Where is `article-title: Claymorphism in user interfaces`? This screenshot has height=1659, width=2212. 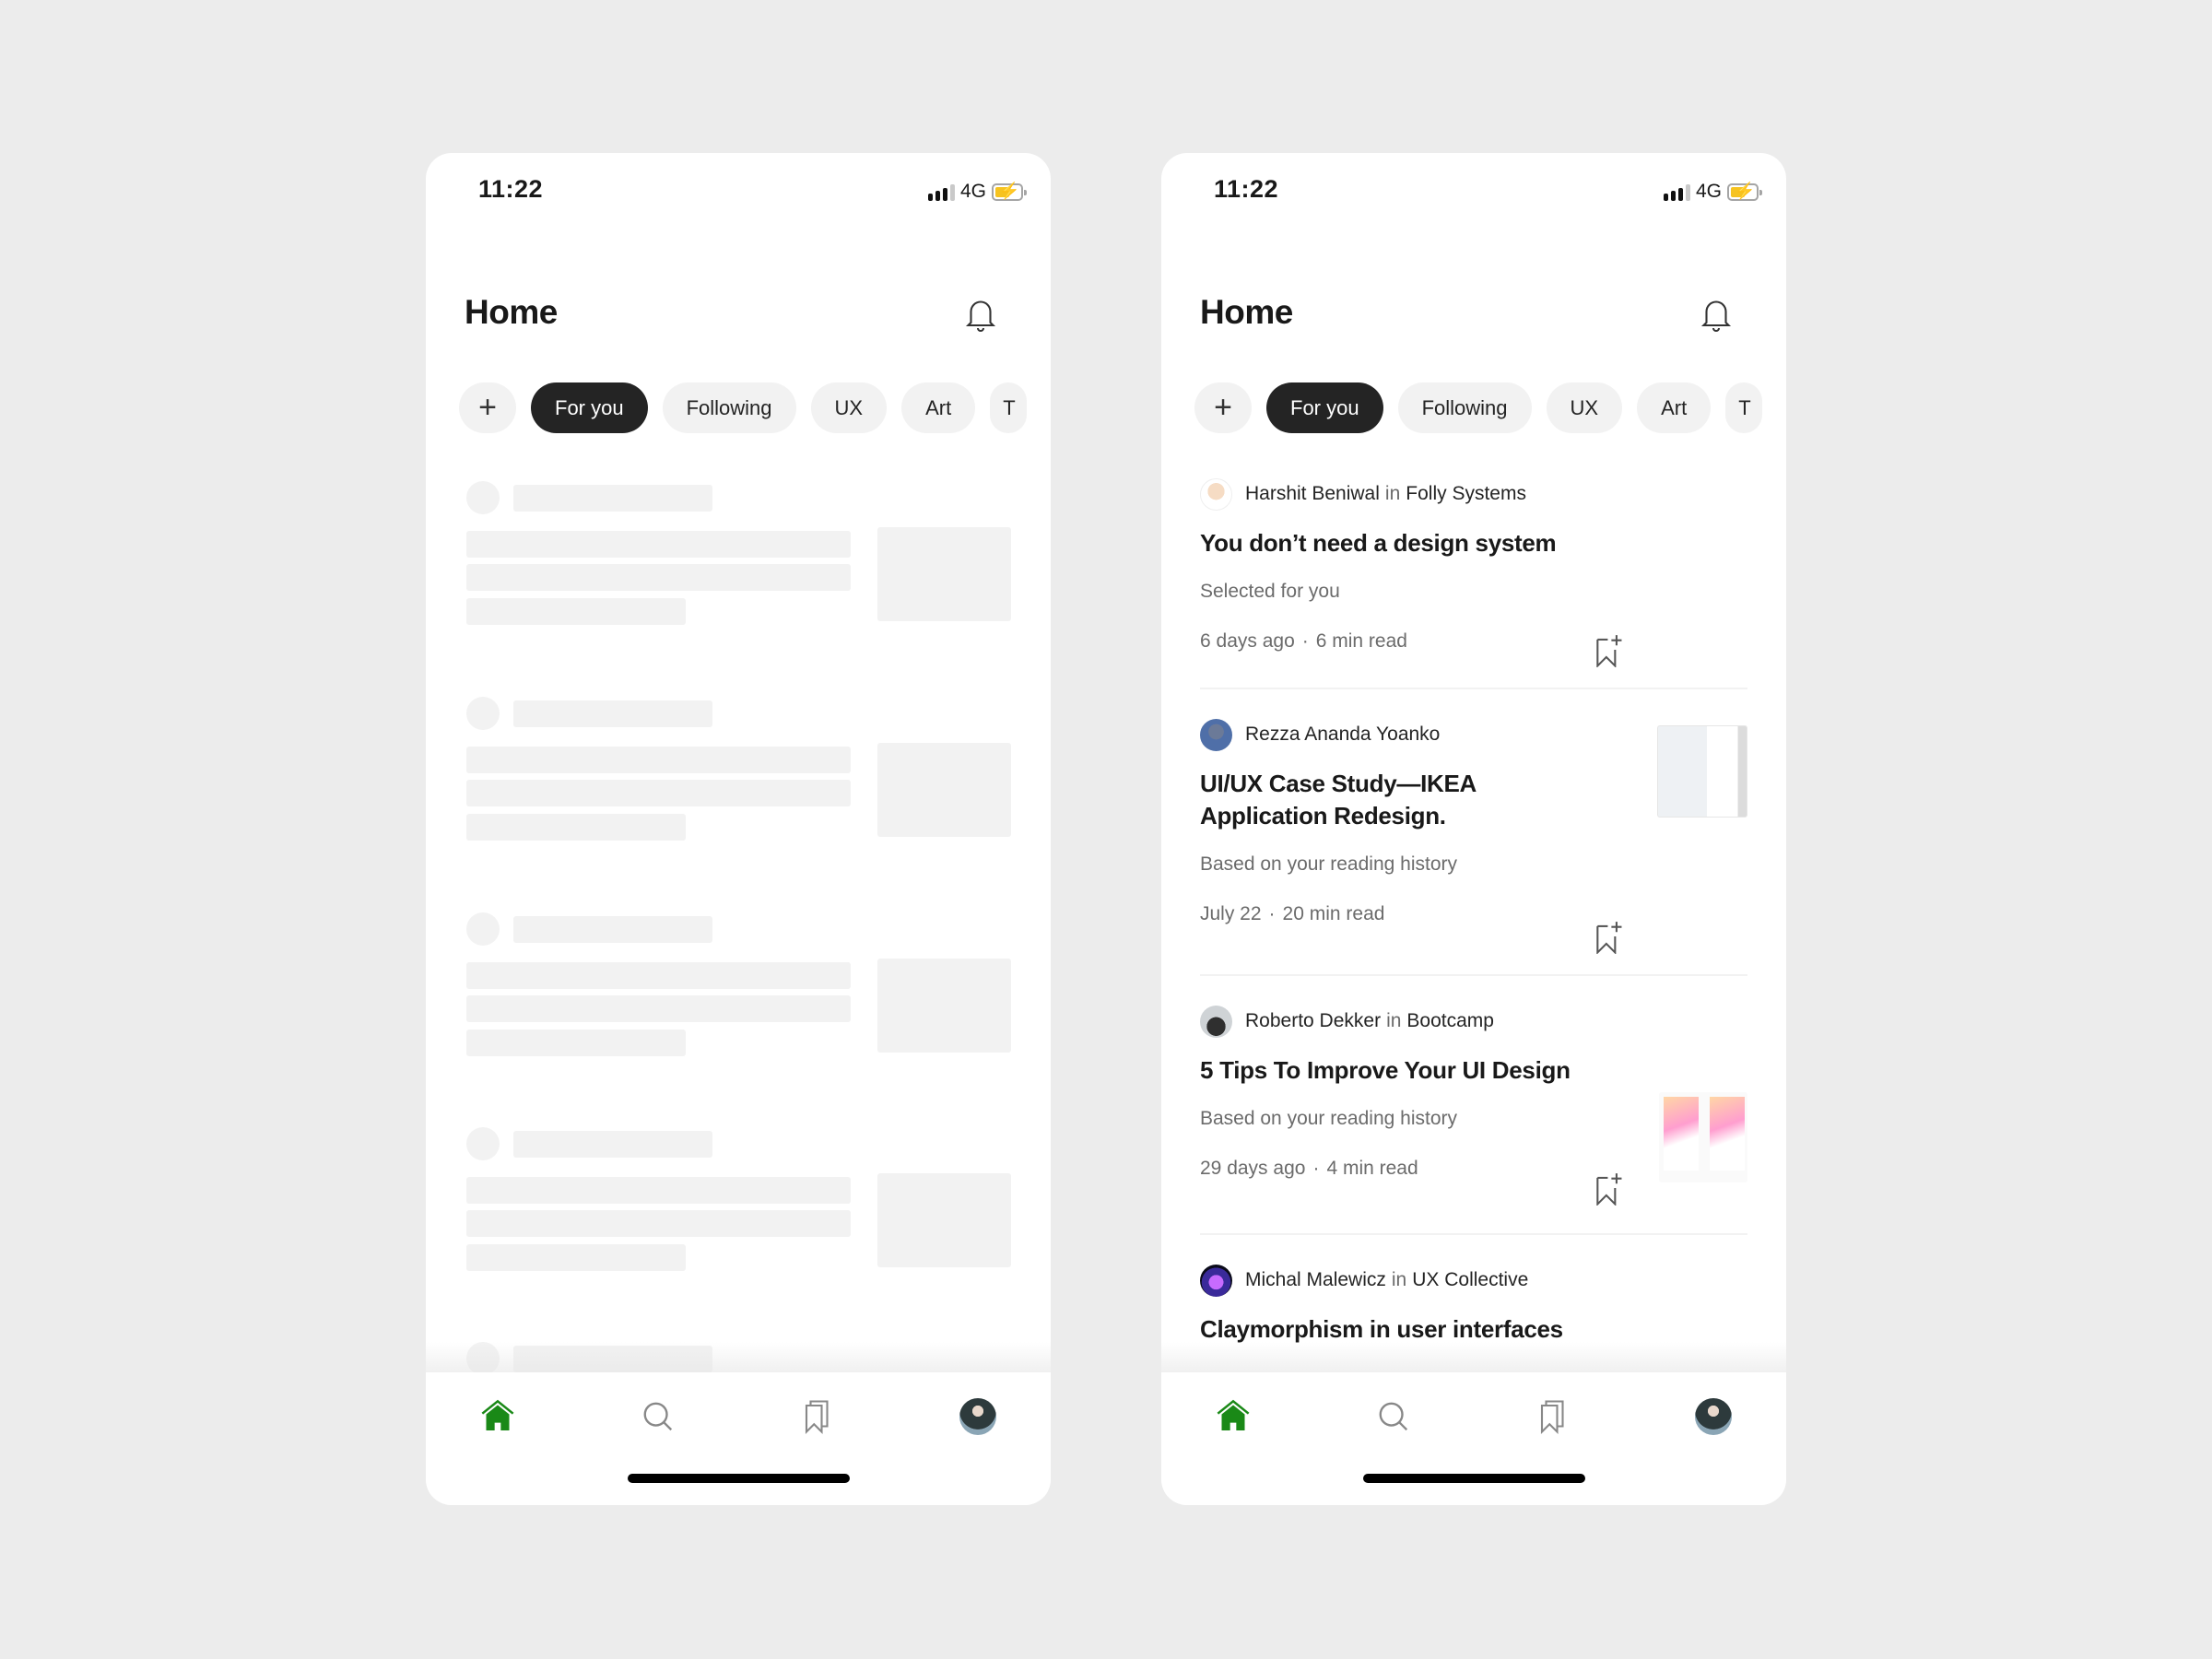
article-title: Claymorphism in user interfaces is located at coordinates (1430, 1329).